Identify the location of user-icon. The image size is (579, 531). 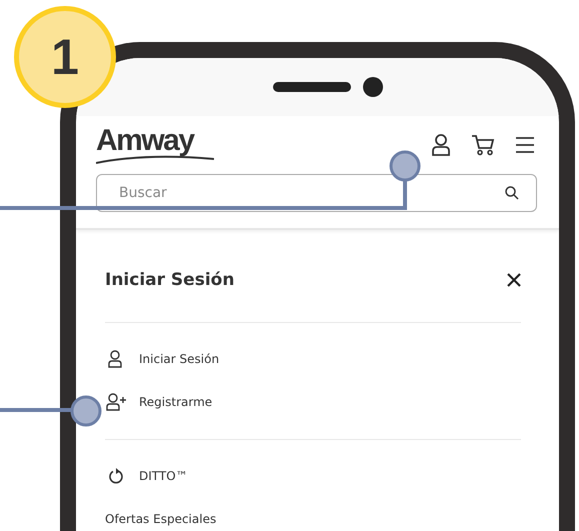
(441, 145).